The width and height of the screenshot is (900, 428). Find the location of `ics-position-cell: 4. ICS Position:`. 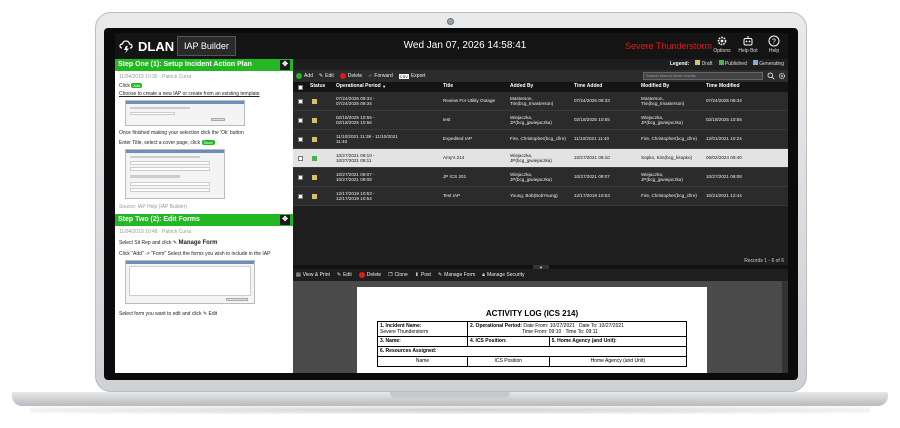

ics-position-cell: 4. ICS Position: is located at coordinates (508, 341).